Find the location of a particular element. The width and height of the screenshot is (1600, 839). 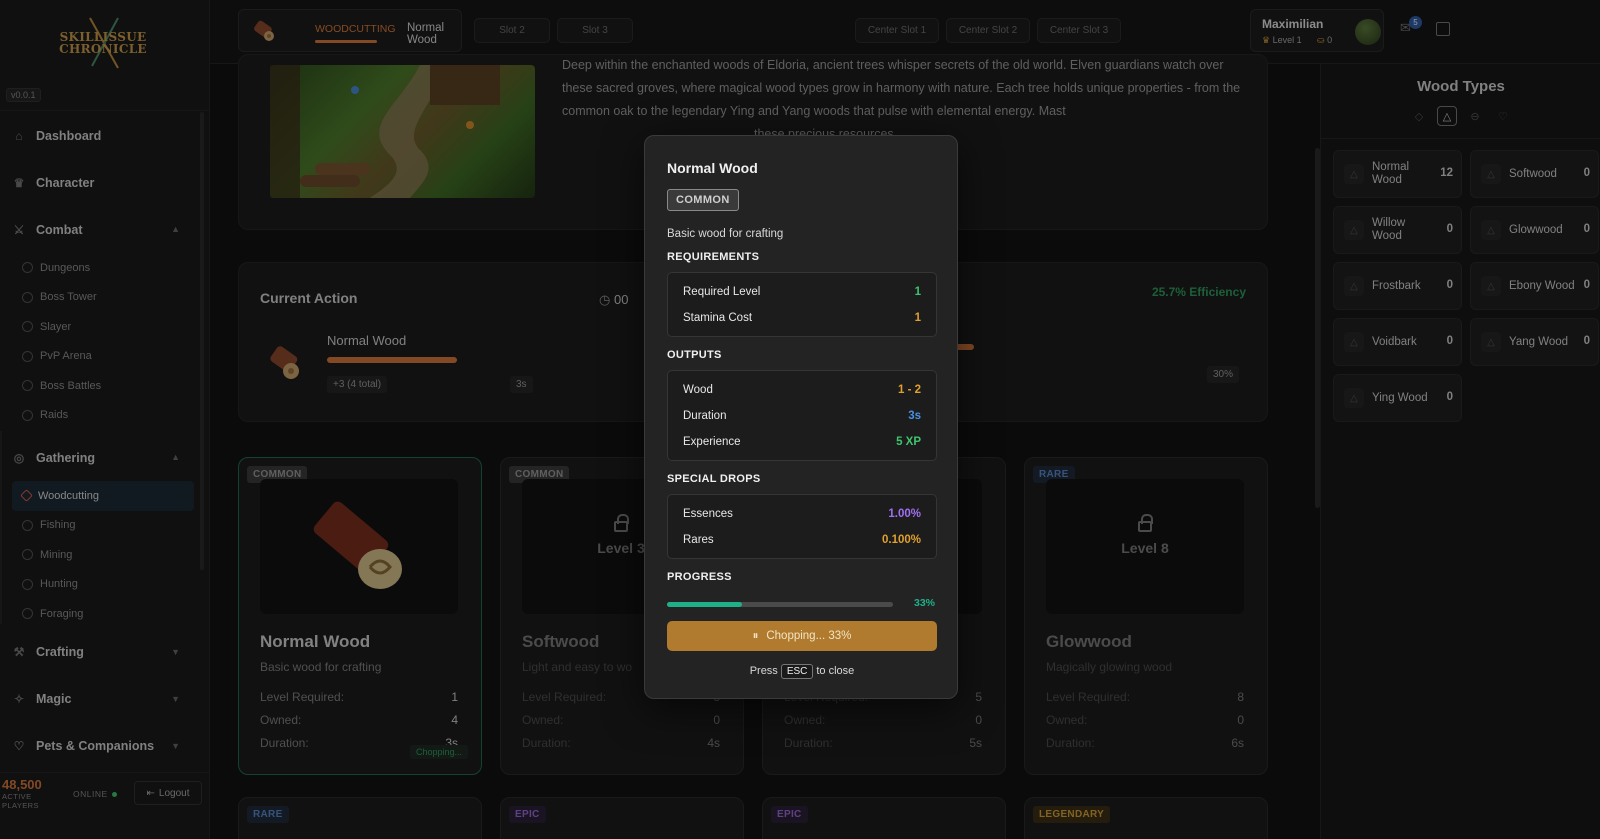

special-drops-title: SPECIAL DROPS is located at coordinates (714, 479).